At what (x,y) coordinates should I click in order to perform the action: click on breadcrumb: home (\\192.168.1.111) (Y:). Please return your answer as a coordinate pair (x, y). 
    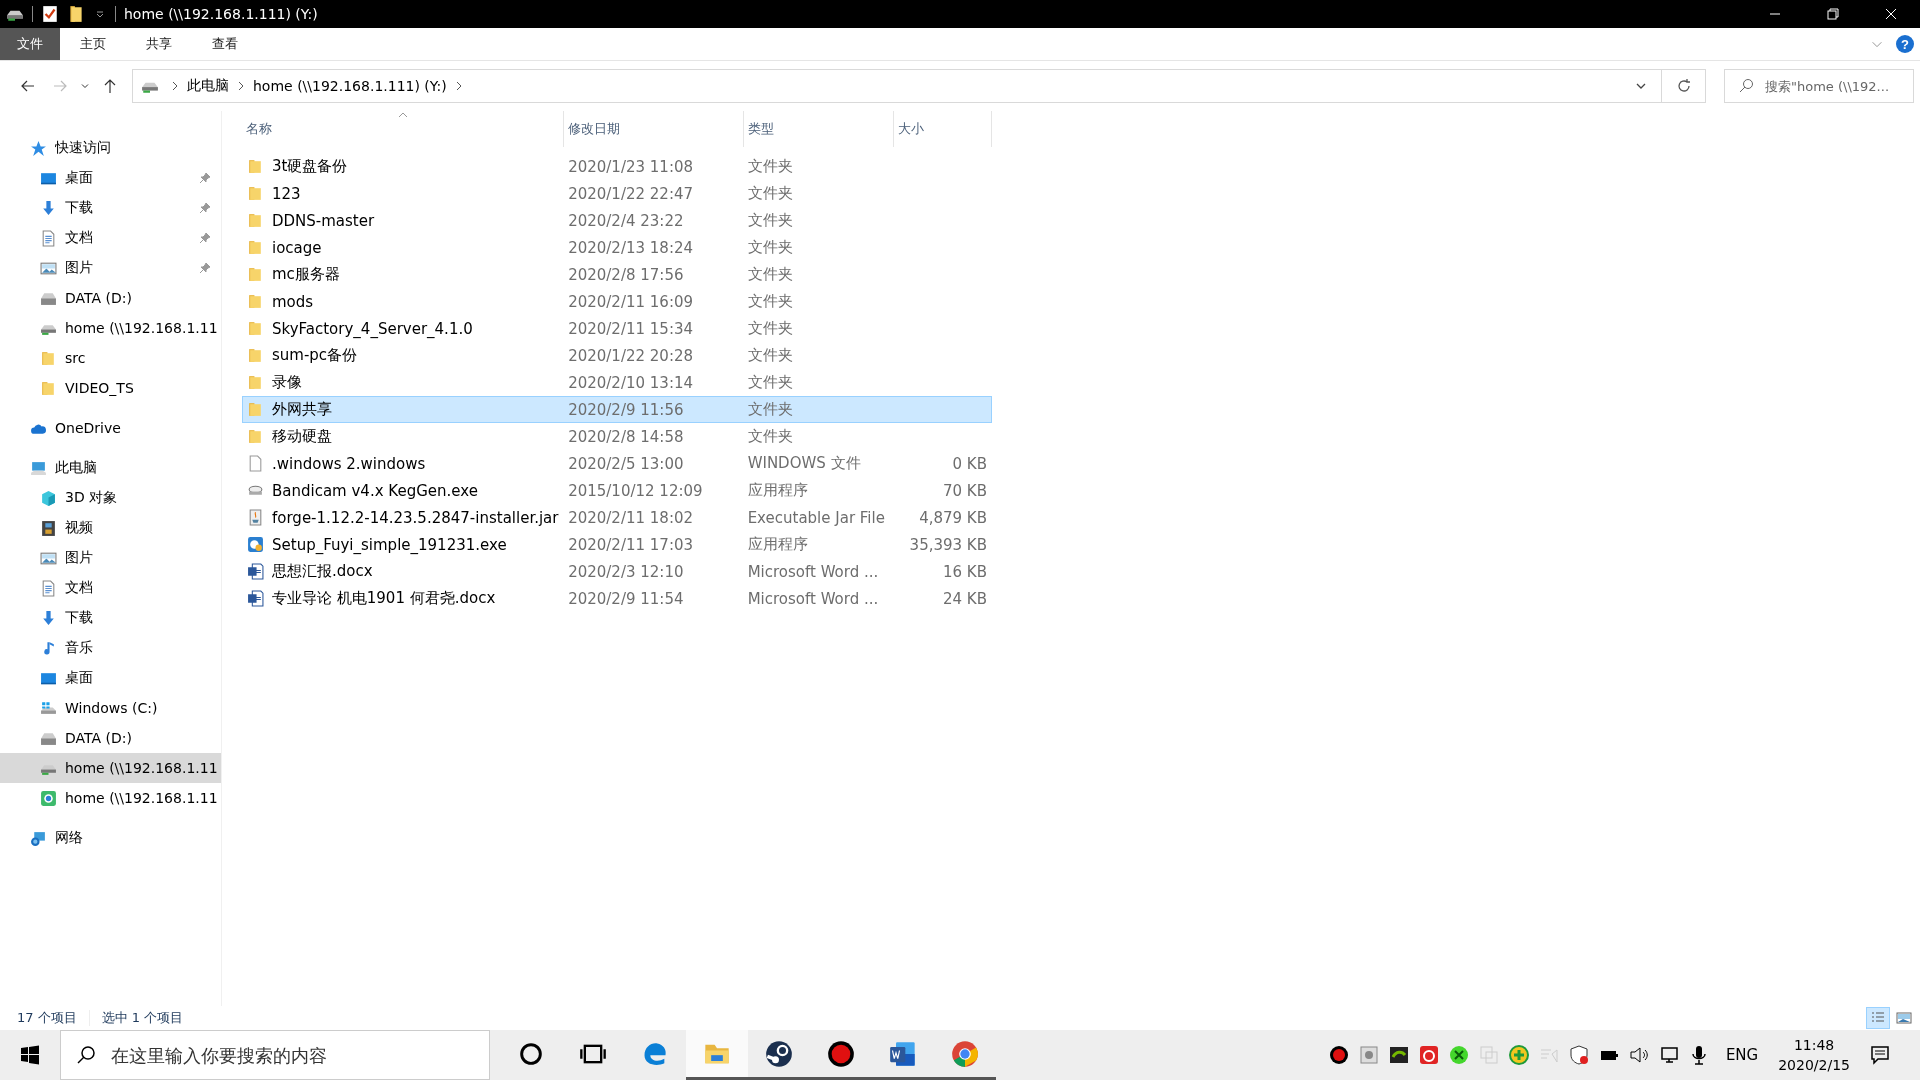
    Looking at the image, I should click on (350, 86).